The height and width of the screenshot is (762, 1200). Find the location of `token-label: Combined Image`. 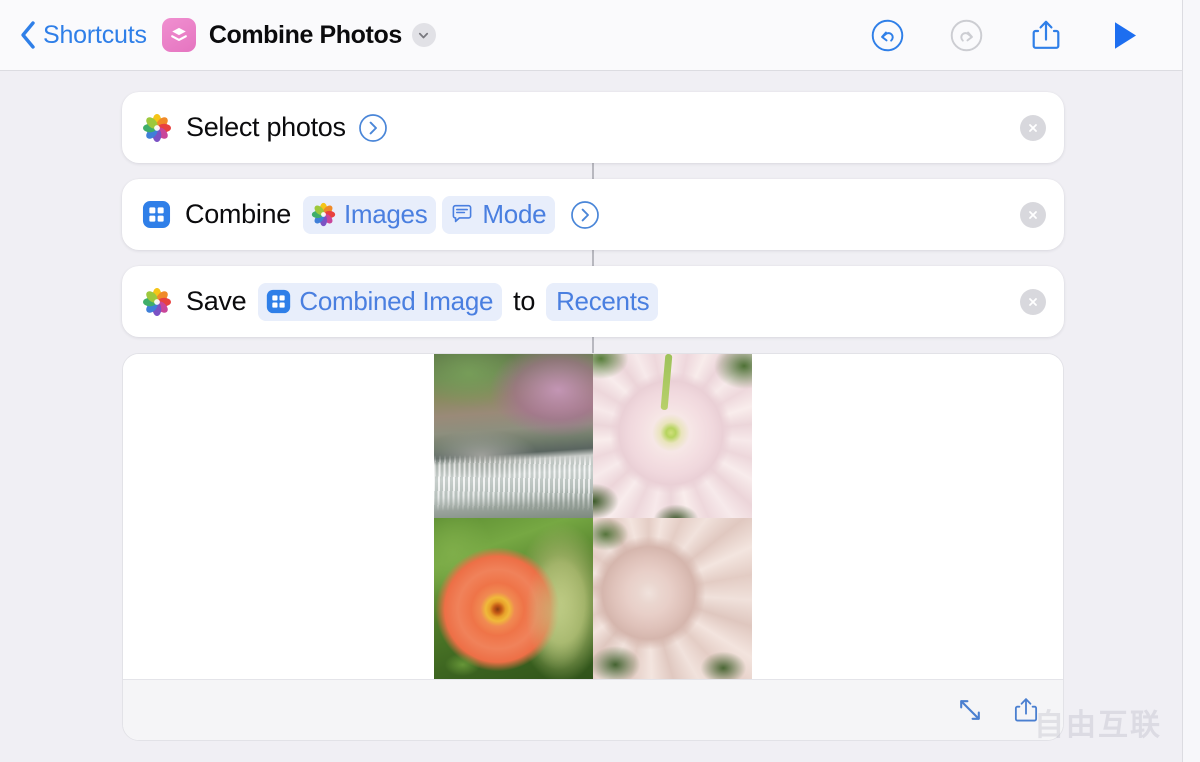

token-label: Combined Image is located at coordinates (396, 300).